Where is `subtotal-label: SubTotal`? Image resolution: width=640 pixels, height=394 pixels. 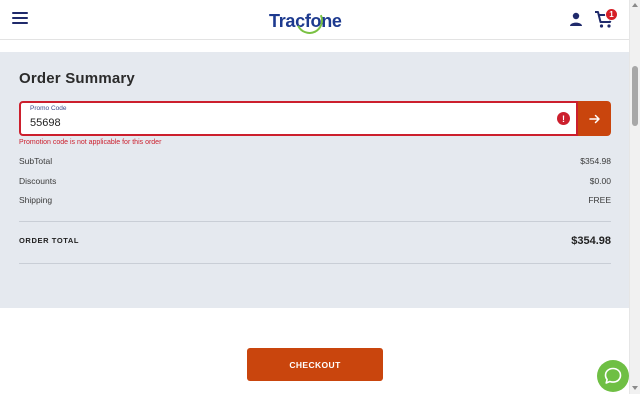
subtotal-label: SubTotal is located at coordinates (36, 161).